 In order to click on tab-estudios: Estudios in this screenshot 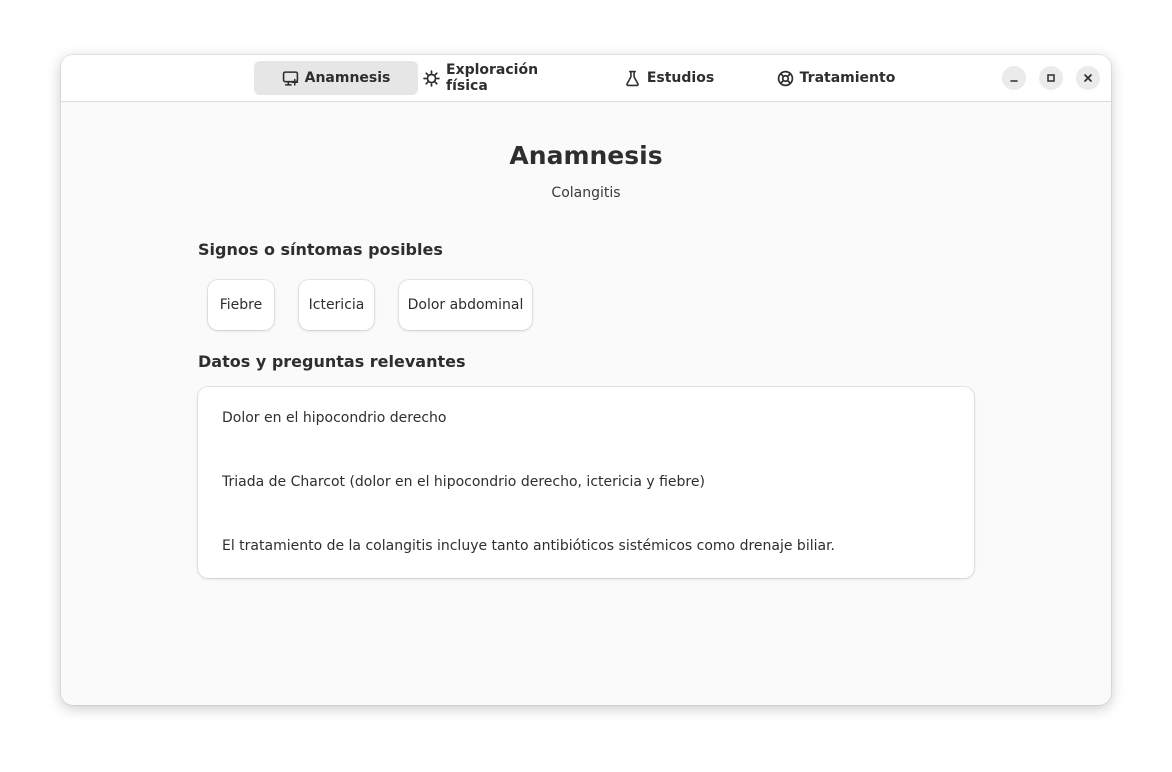, I will do `click(669, 78)`.